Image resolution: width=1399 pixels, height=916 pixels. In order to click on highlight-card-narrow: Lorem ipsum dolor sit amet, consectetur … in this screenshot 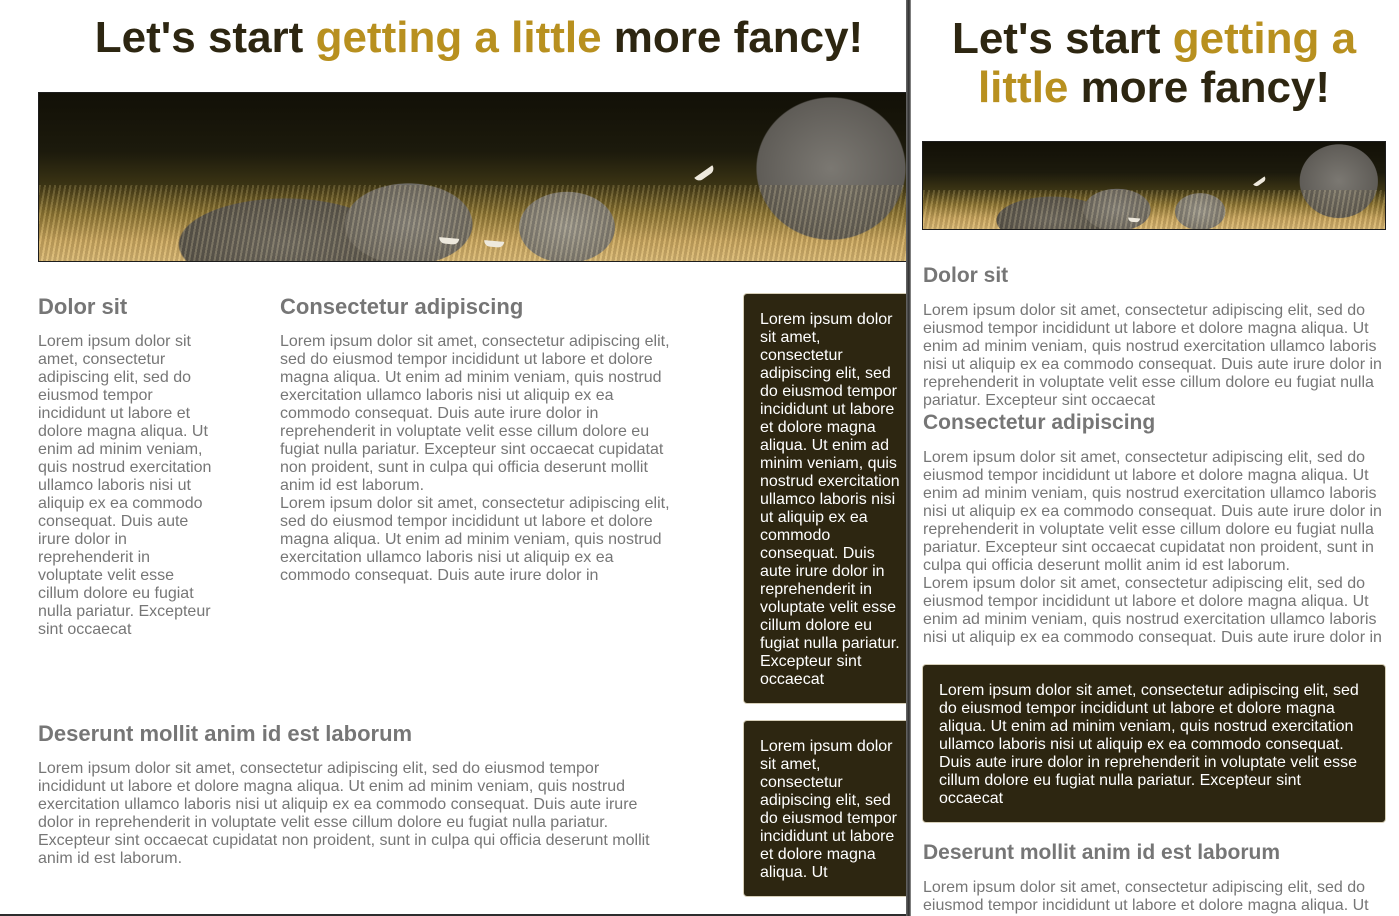, I will do `click(1154, 743)`.